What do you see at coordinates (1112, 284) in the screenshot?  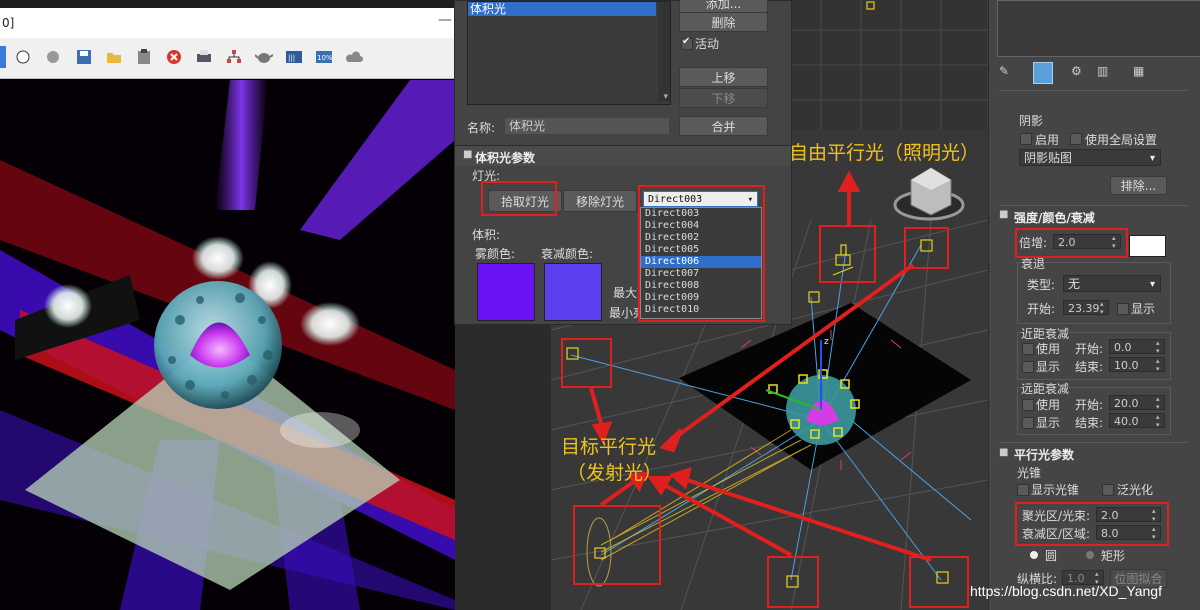 I see `decay-type-select: 无` at bounding box center [1112, 284].